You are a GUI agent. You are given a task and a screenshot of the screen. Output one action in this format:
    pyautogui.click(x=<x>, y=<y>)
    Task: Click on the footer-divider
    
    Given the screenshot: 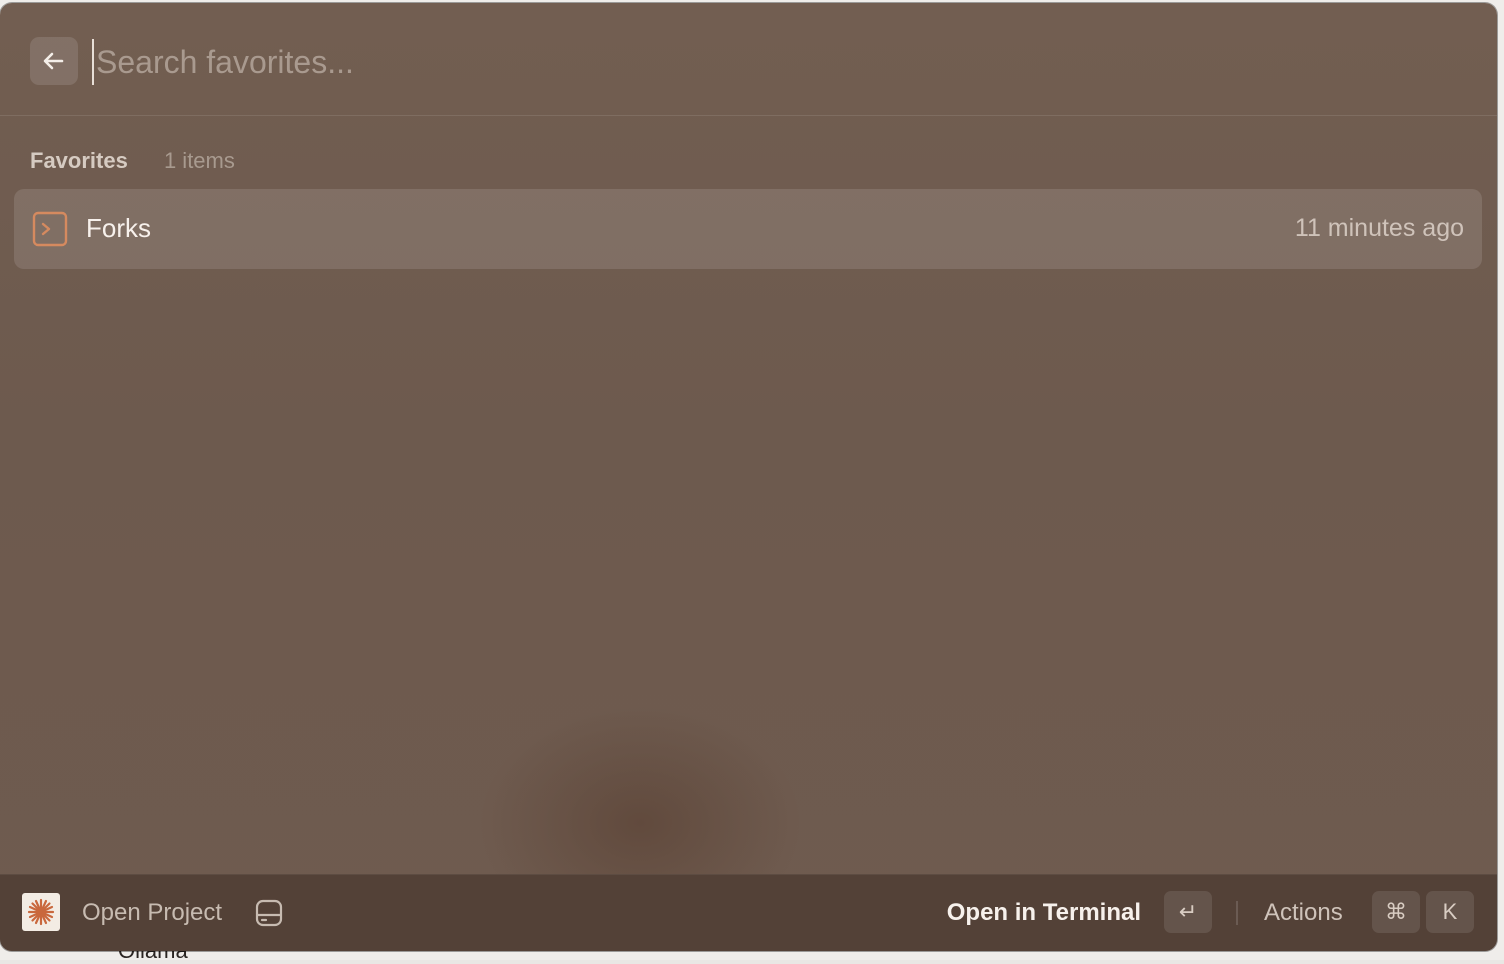 What is the action you would take?
    pyautogui.click(x=1237, y=913)
    